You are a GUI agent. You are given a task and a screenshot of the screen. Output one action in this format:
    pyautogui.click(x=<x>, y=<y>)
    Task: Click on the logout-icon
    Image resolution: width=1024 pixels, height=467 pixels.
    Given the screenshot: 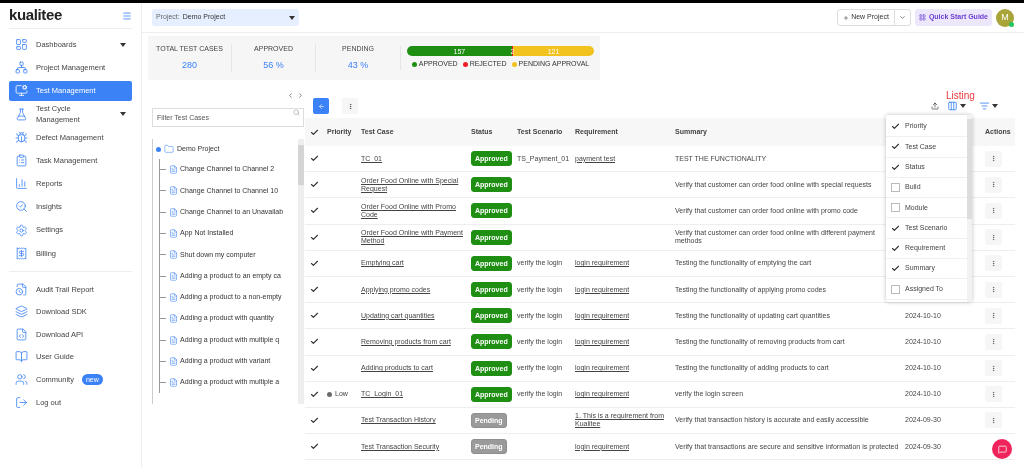 What is the action you would take?
    pyautogui.click(x=21, y=402)
    